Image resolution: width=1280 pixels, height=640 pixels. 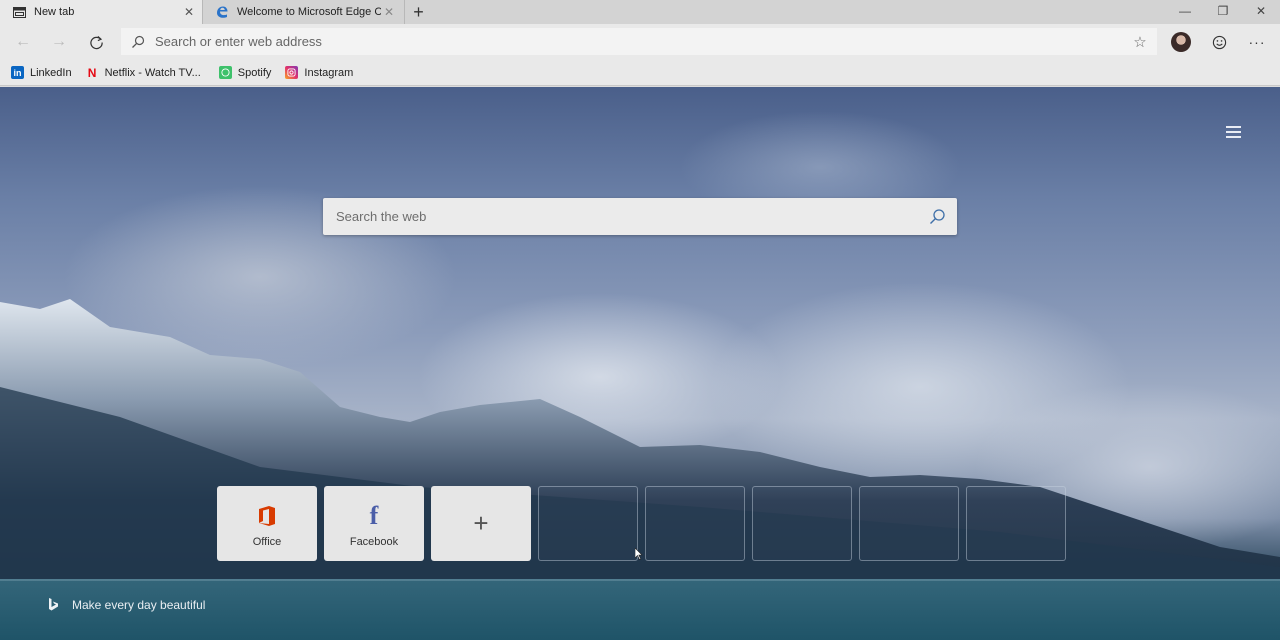 I want to click on address-bar: ☆, so click(x=639, y=41).